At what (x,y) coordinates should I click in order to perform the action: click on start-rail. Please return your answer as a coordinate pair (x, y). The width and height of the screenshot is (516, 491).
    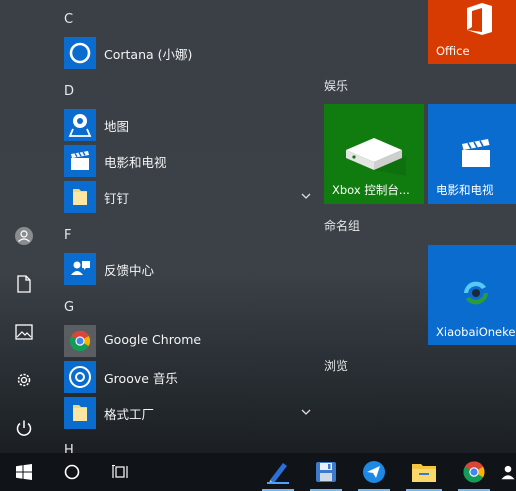
    Looking at the image, I should click on (24, 226).